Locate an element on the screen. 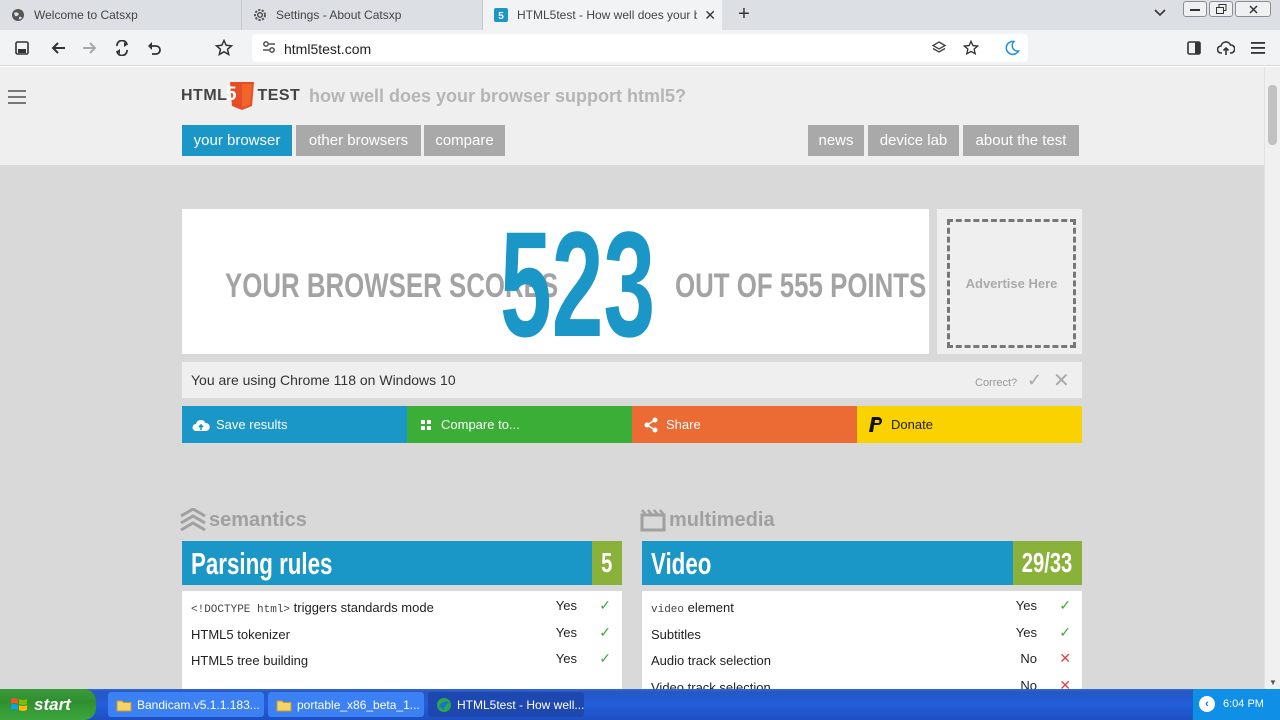  bookmark-star-icon is located at coordinates (224, 48).